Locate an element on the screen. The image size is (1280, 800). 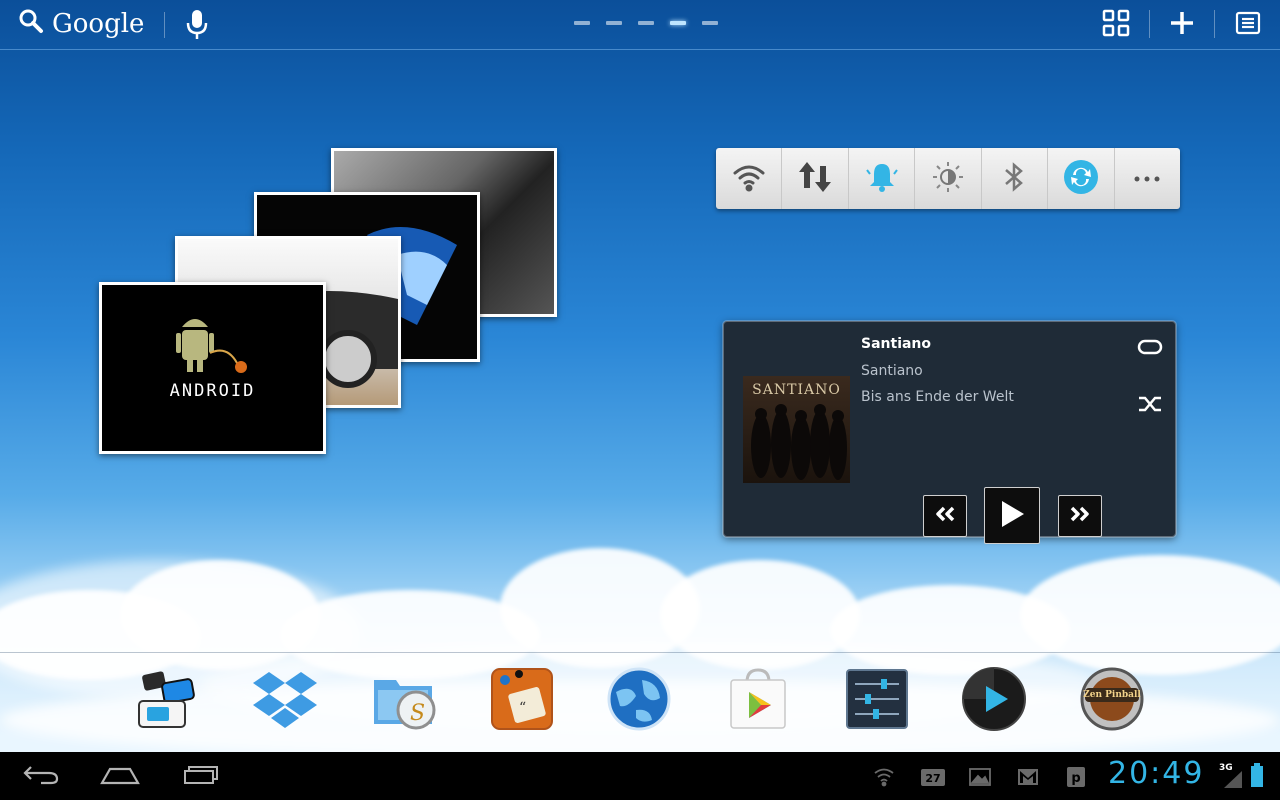
mobile-data-icon is located at coordinates (815, 179).